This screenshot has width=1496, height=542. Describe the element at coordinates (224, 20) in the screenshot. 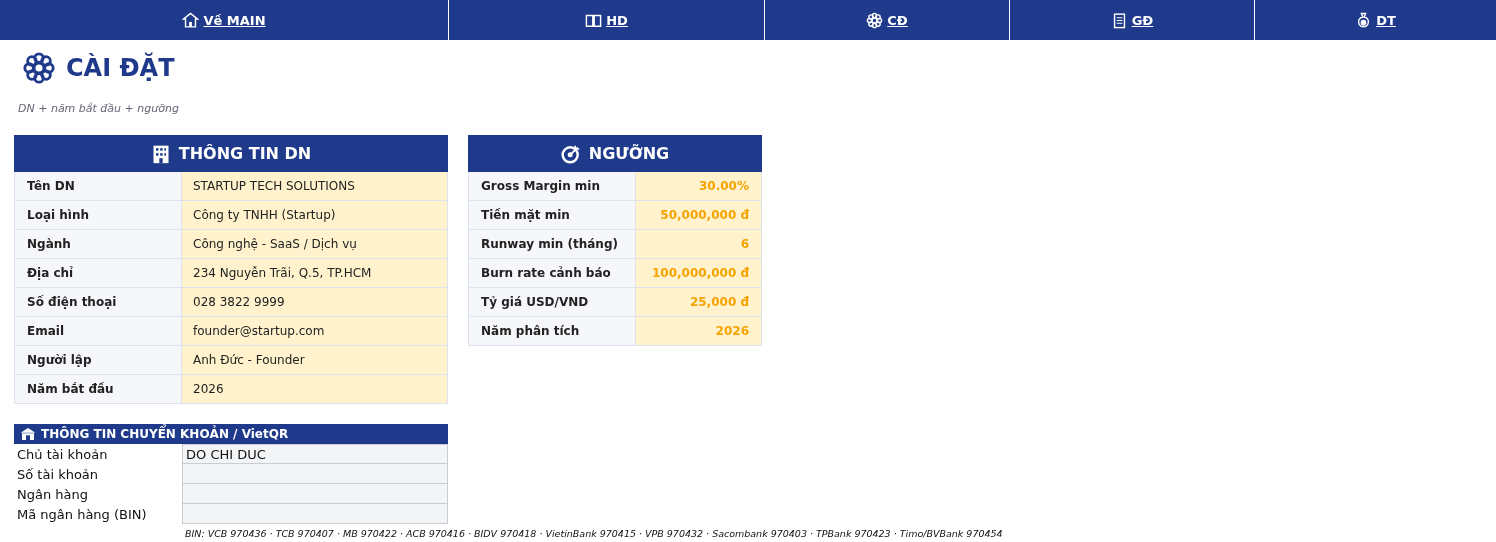

I see `nav-link: Về MAIN` at that location.